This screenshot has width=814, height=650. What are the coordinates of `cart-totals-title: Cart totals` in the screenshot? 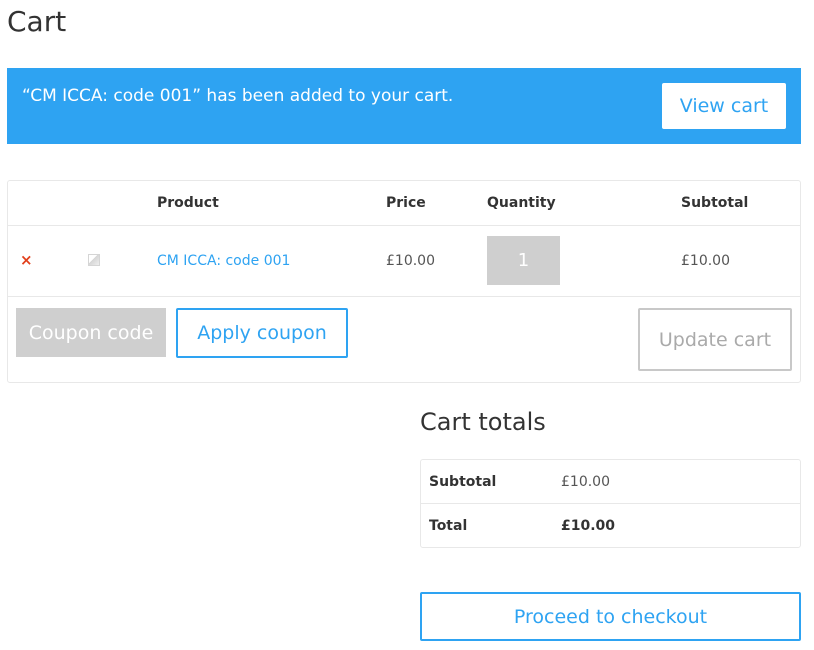 It's located at (483, 422).